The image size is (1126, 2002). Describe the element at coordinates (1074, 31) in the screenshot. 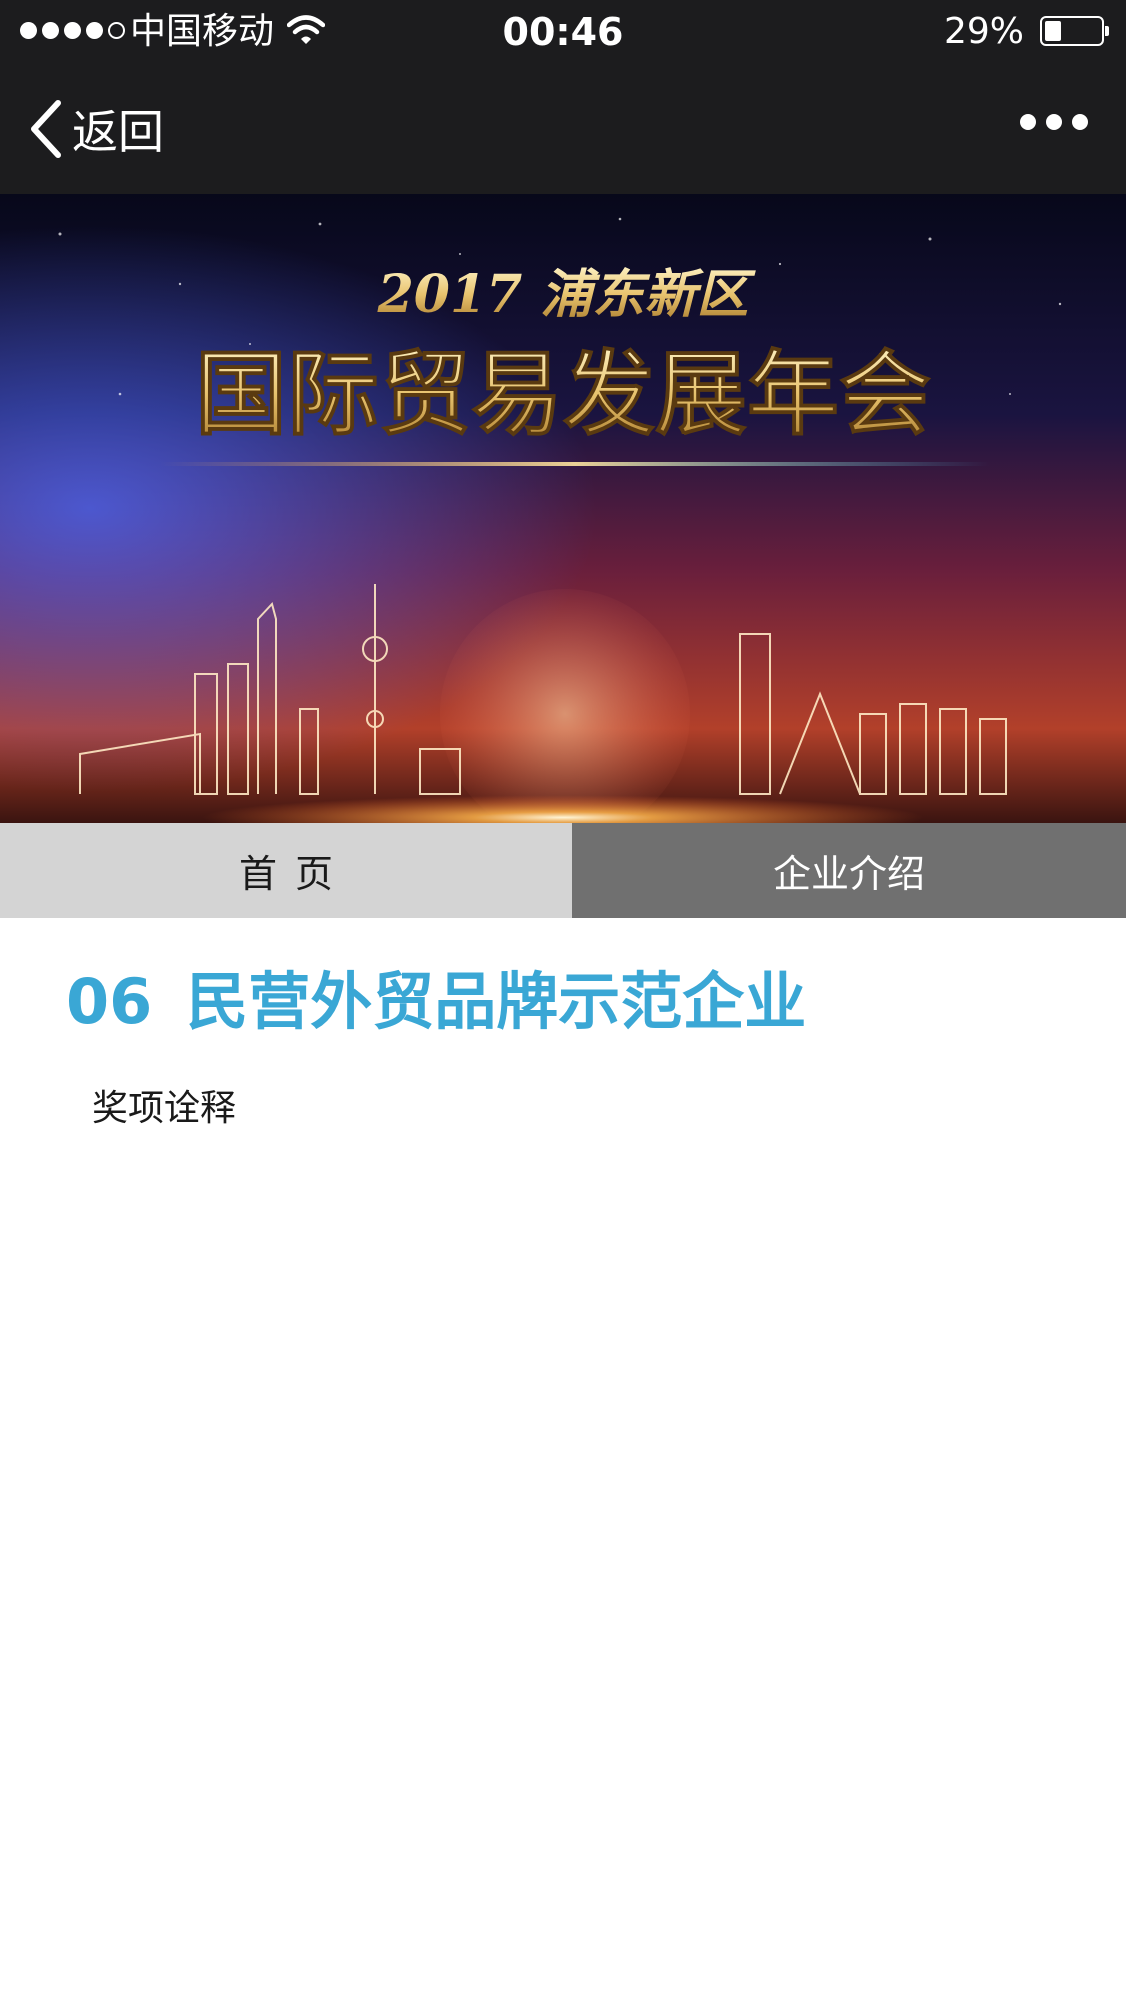

I see `battery-icon` at that location.